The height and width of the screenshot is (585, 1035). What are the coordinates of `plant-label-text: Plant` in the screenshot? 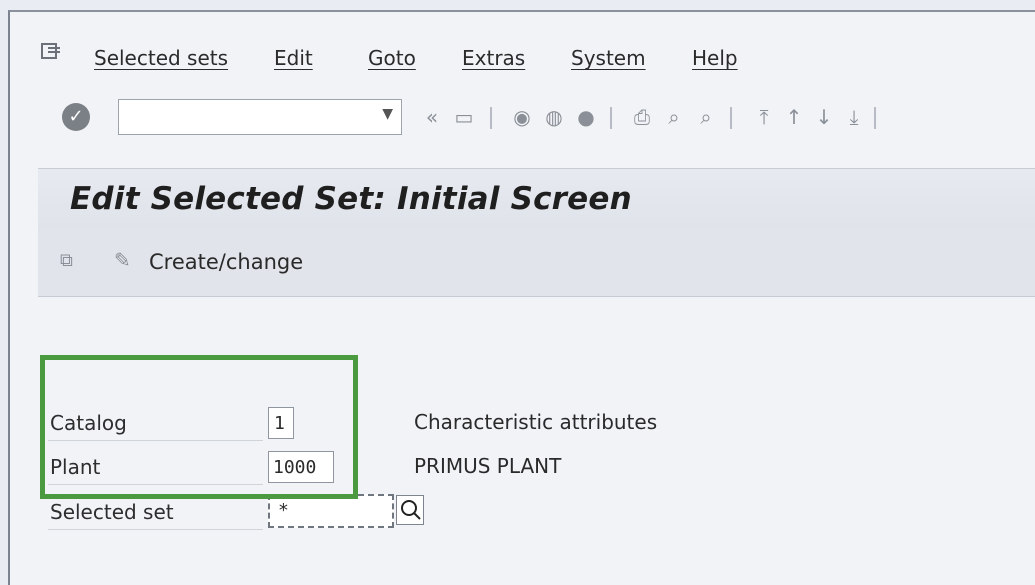 It's located at (75, 467).